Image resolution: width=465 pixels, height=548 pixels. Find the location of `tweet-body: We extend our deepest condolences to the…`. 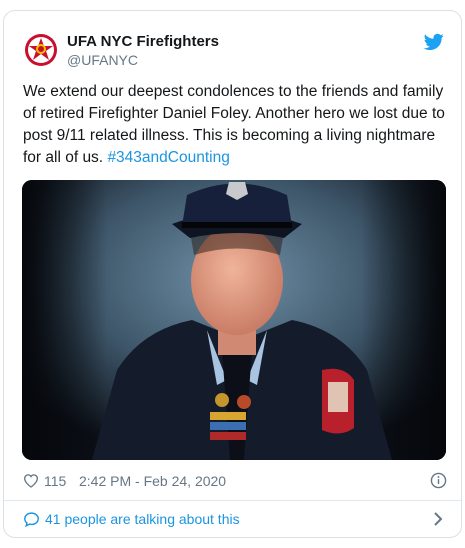

tweet-body: We extend our deepest condolences to the… is located at coordinates (234, 124).